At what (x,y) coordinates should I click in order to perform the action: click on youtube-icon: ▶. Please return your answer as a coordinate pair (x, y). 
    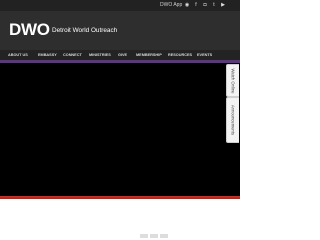
    Looking at the image, I should click on (223, 5).